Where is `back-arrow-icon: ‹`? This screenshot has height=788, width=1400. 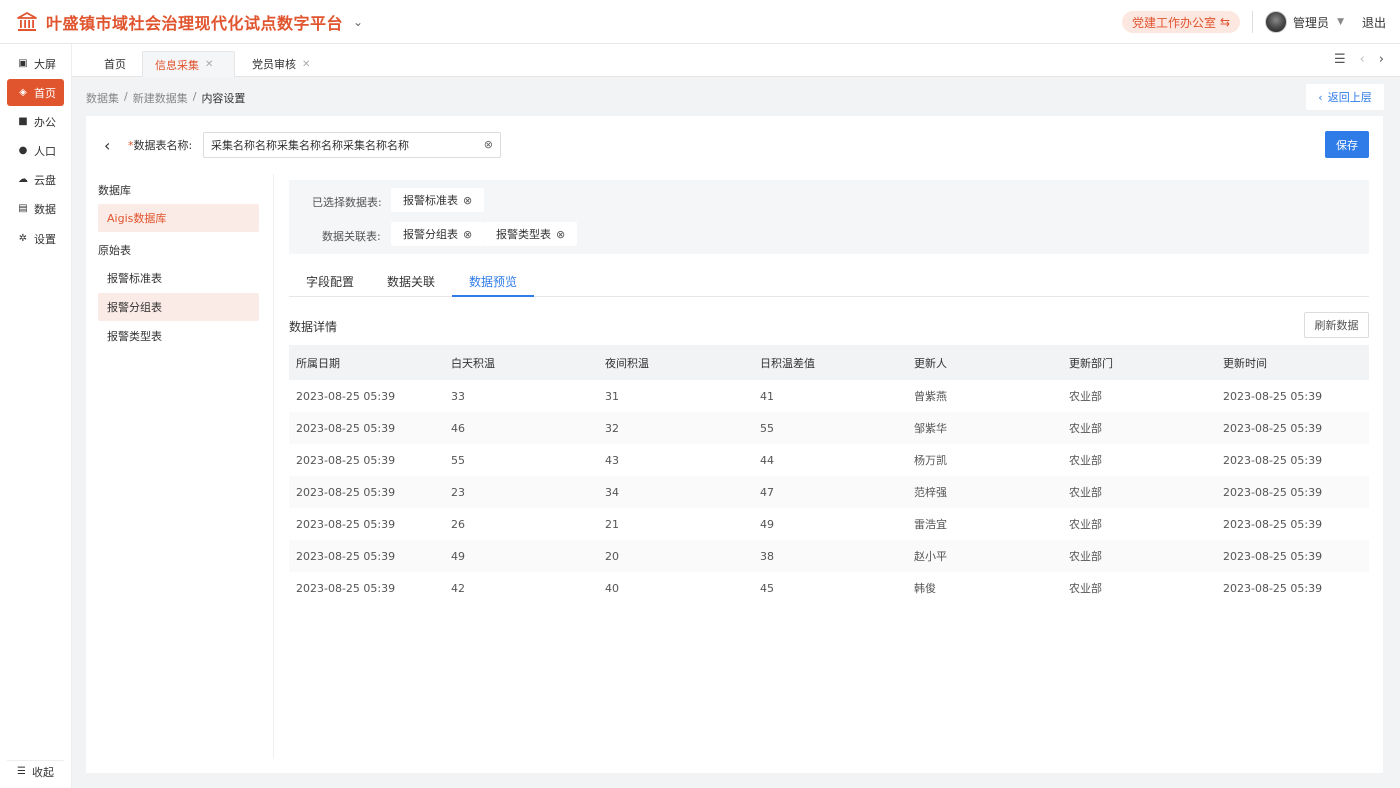
back-arrow-icon: ‹ is located at coordinates (107, 145).